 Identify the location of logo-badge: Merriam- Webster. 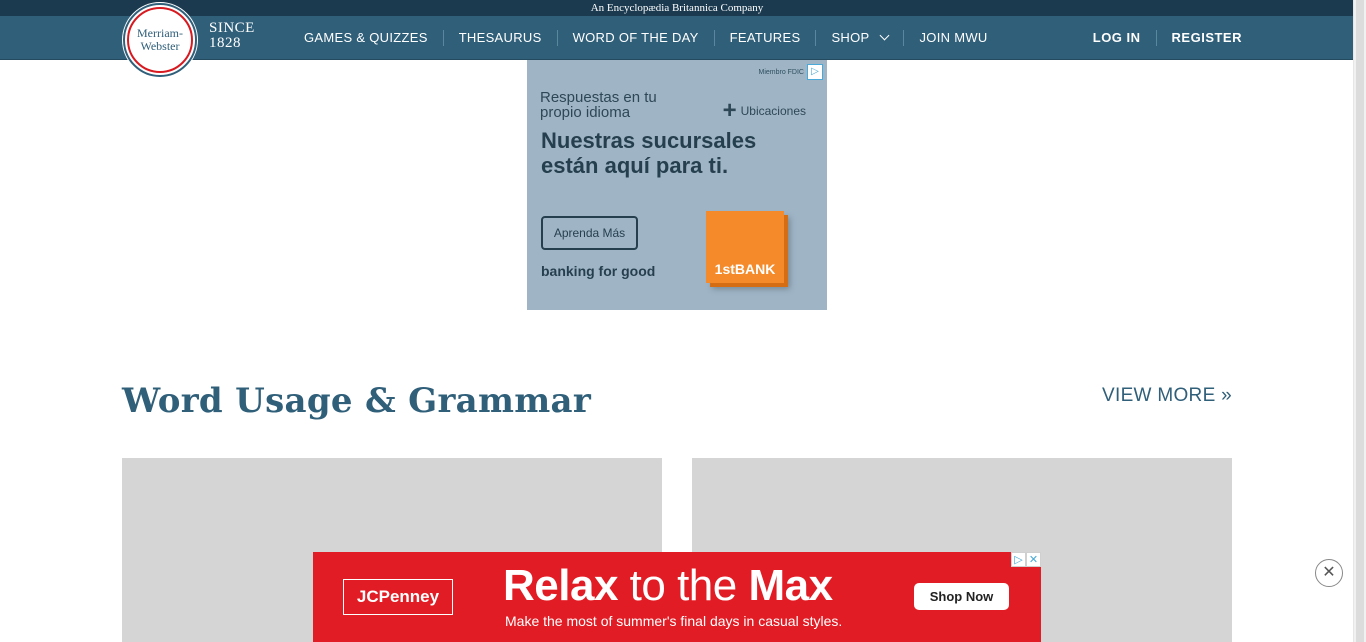
(160, 40).